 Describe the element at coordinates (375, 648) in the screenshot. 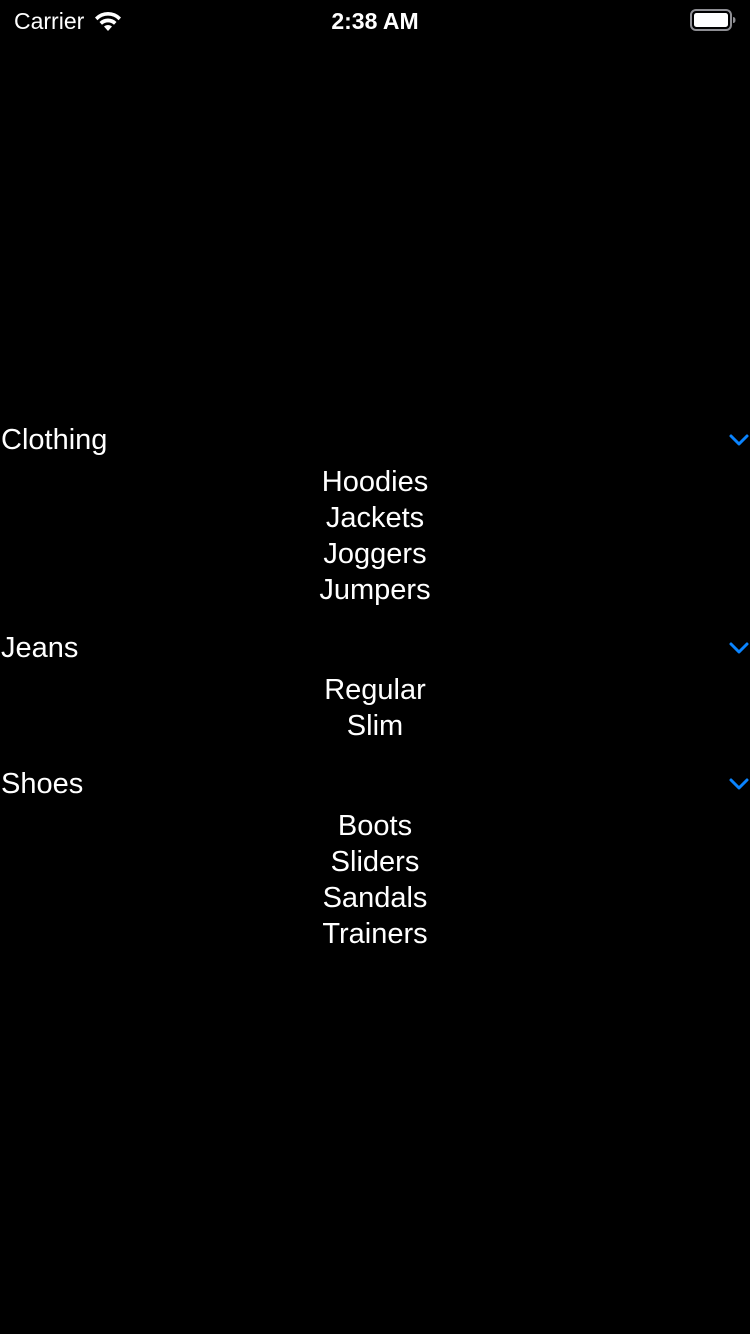

I see `section-header-jeans: Jeans` at that location.